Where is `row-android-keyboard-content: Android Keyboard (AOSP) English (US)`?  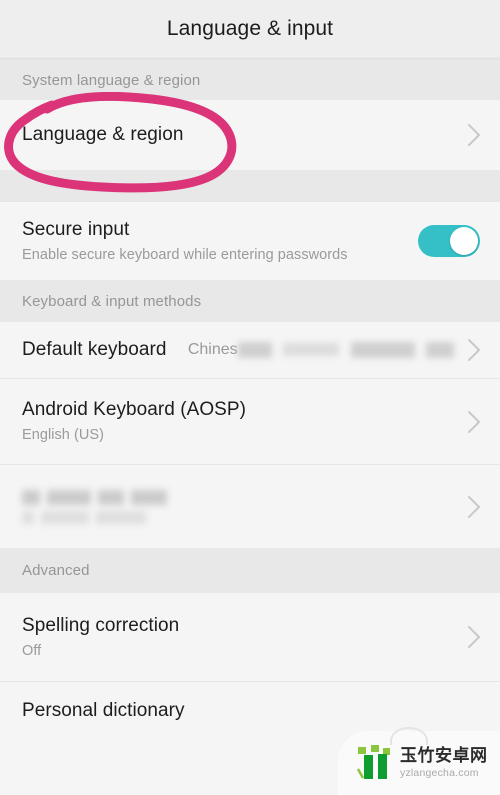 row-android-keyboard-content: Android Keyboard (AOSP) English (US) is located at coordinates (243, 421).